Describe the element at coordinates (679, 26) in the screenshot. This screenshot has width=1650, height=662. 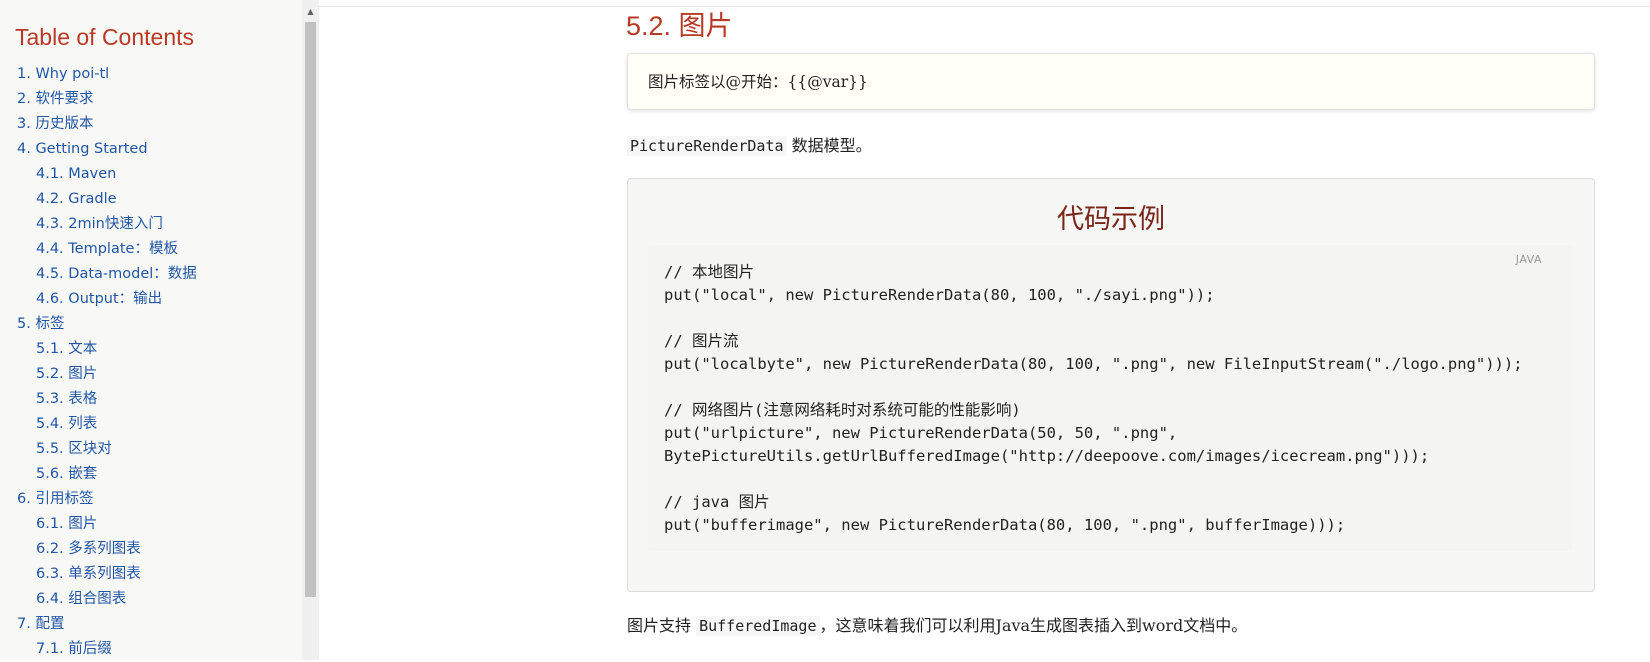
I see `section-heading: 5.2. 图片` at that location.